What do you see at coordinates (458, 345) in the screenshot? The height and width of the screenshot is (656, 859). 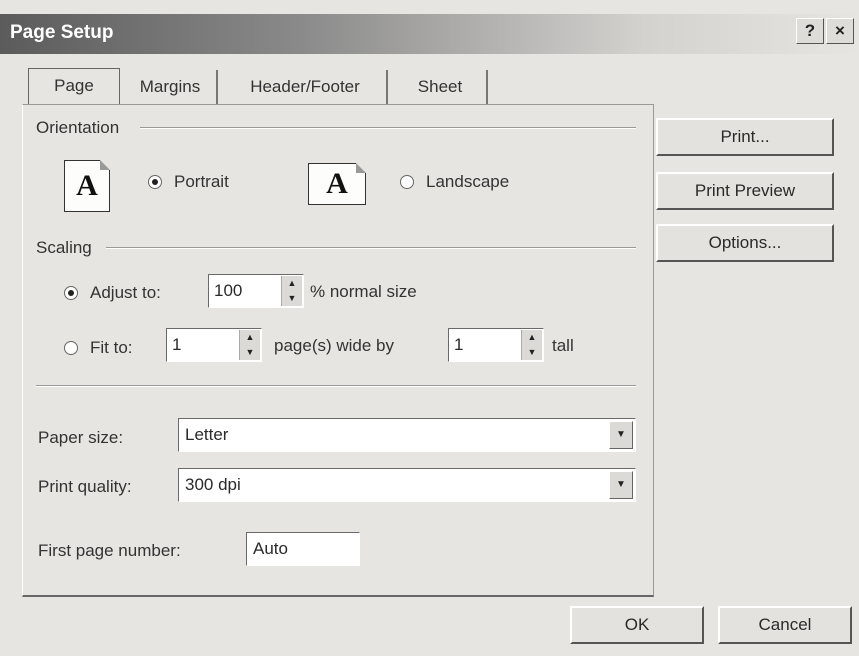 I see `fit-tall-value: 1` at bounding box center [458, 345].